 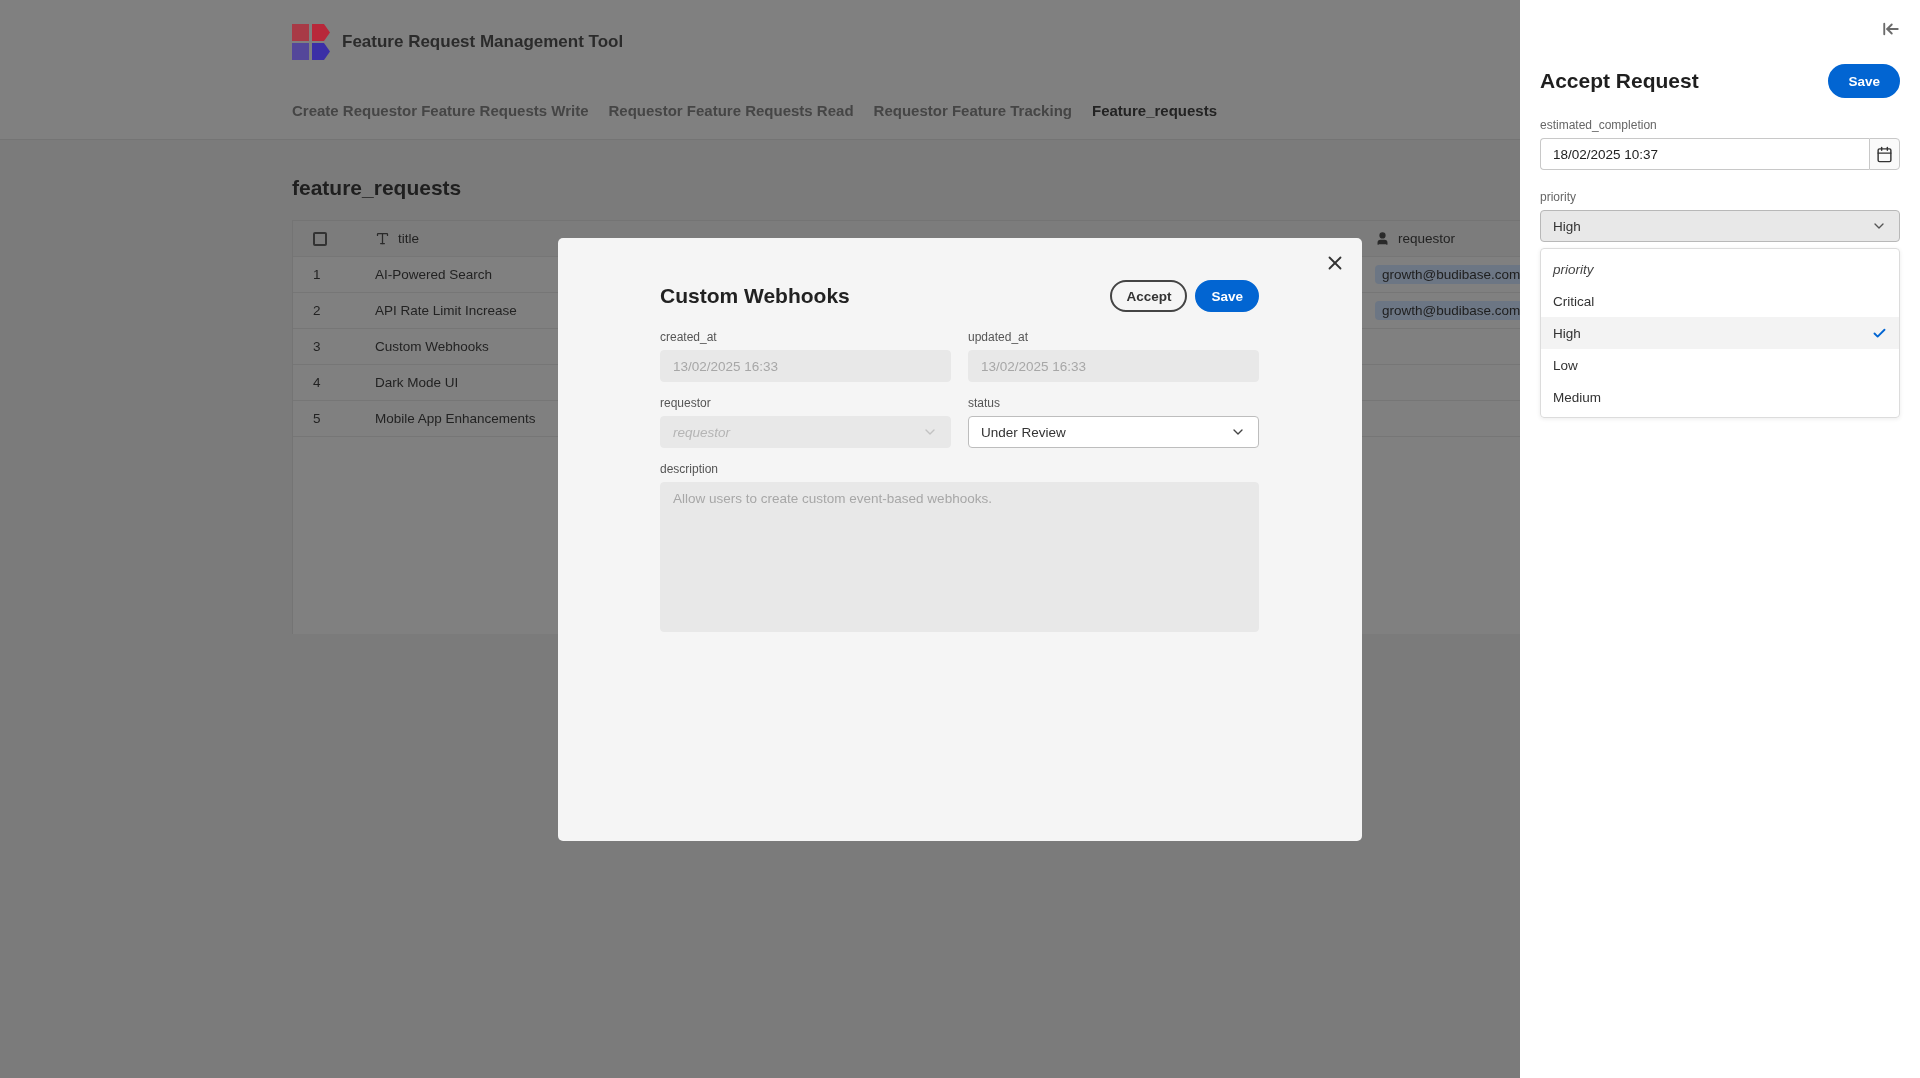 I want to click on table-cell: Custom Webhooks, so click(x=432, y=346).